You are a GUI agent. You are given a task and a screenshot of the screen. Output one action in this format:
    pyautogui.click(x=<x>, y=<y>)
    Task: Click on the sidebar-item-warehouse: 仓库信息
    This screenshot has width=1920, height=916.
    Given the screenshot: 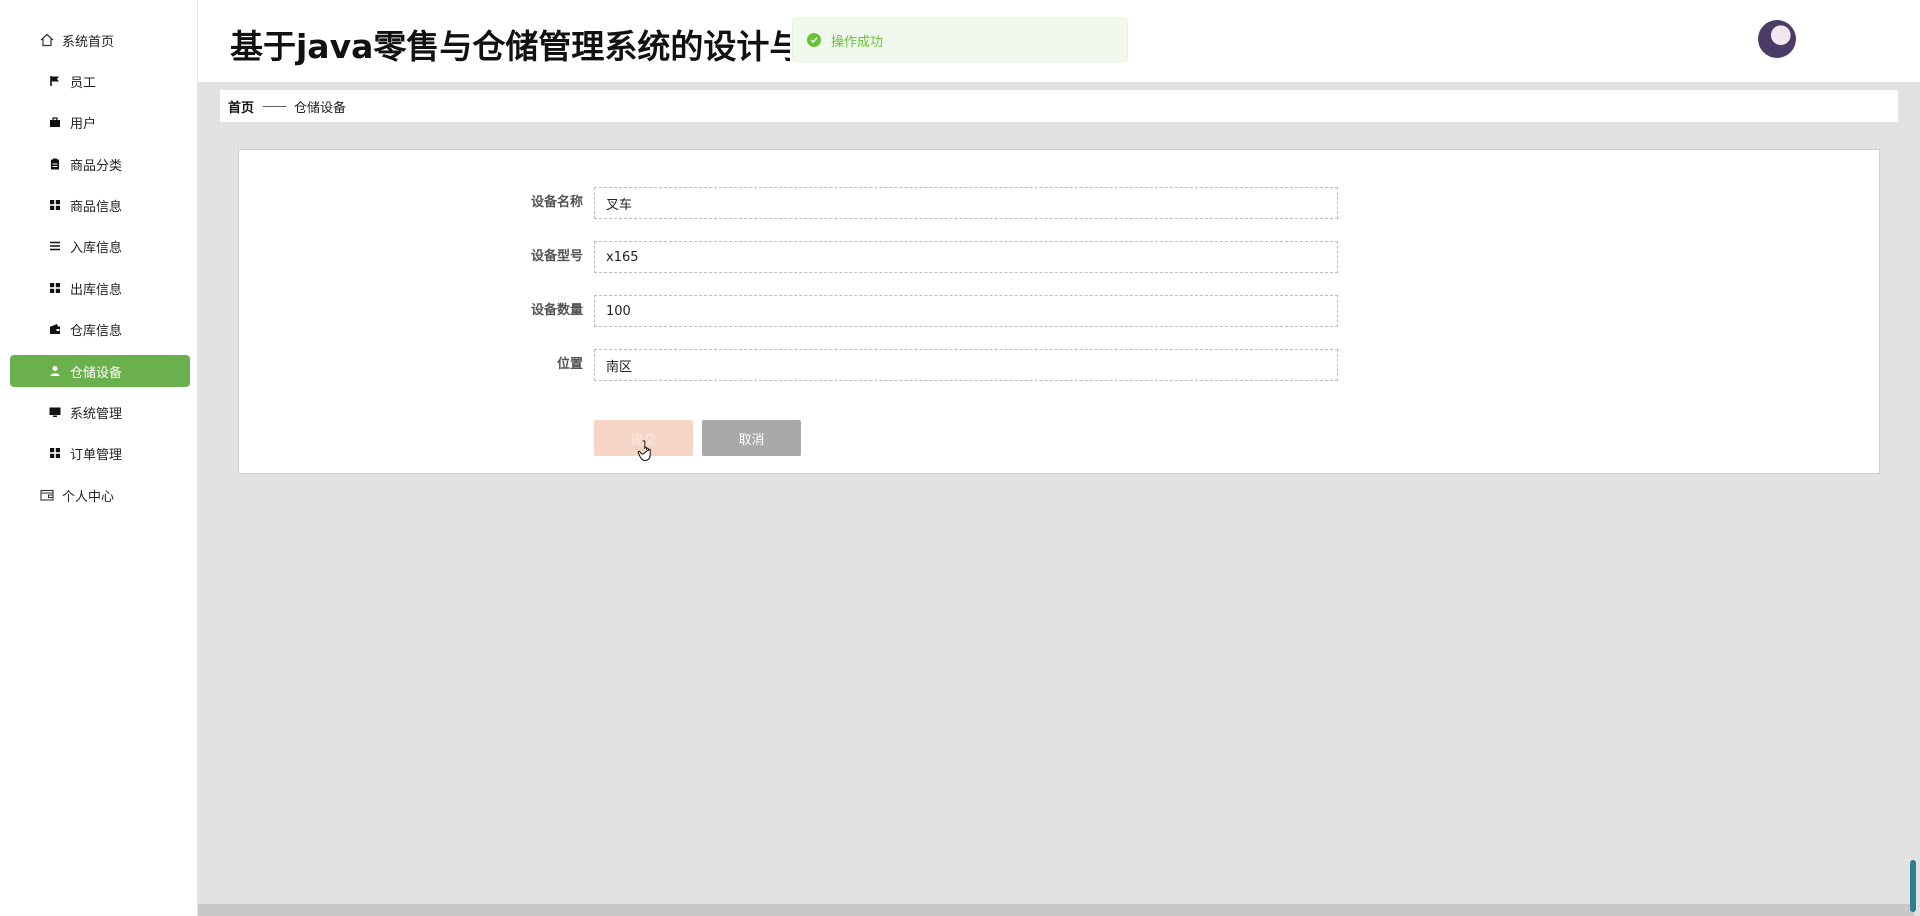 What is the action you would take?
    pyautogui.click(x=100, y=329)
    